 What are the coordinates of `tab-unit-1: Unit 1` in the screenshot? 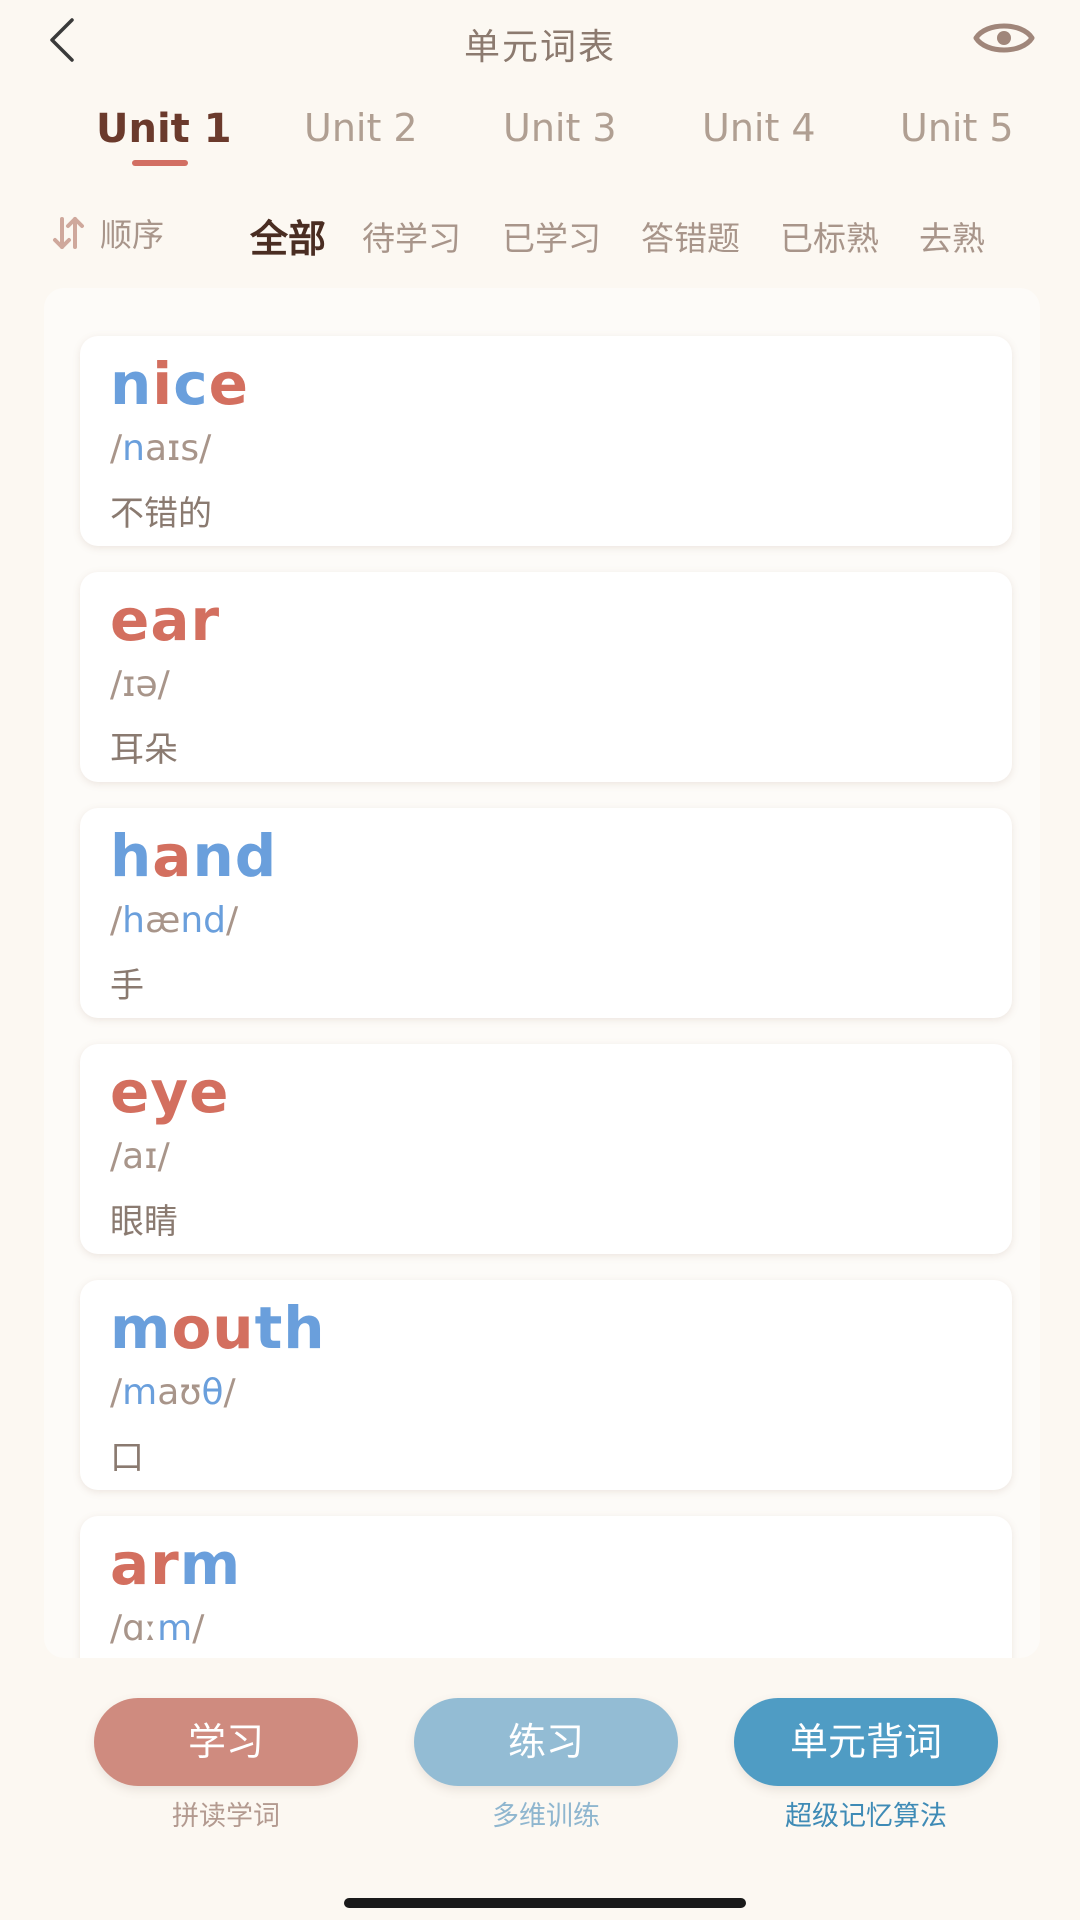 It's located at (164, 129).